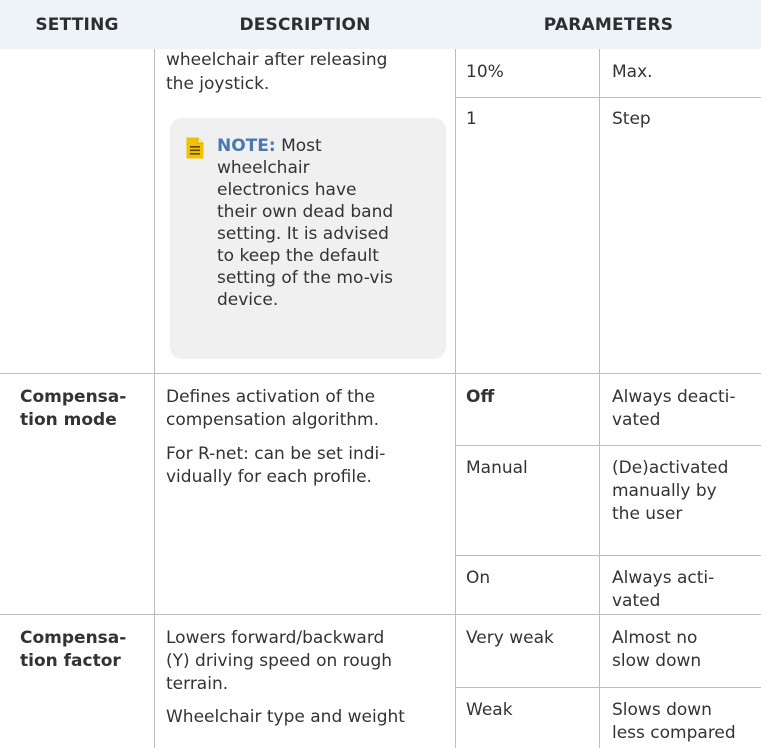 This screenshot has width=761, height=748. I want to click on note-line: to keep the default, so click(298, 256).